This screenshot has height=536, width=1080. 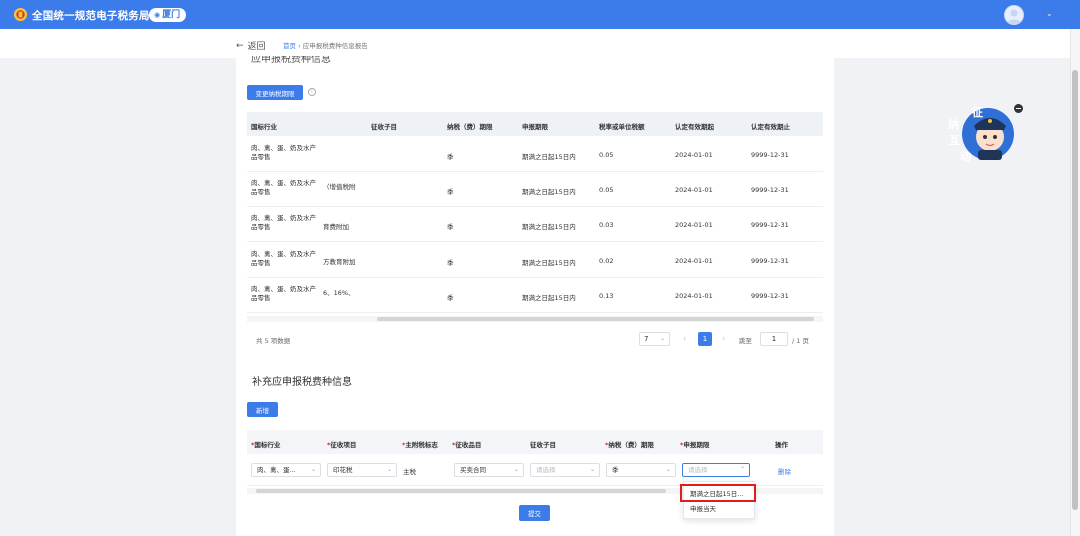 I want to click on cell-subitem: （增值税附, so click(x=339, y=187).